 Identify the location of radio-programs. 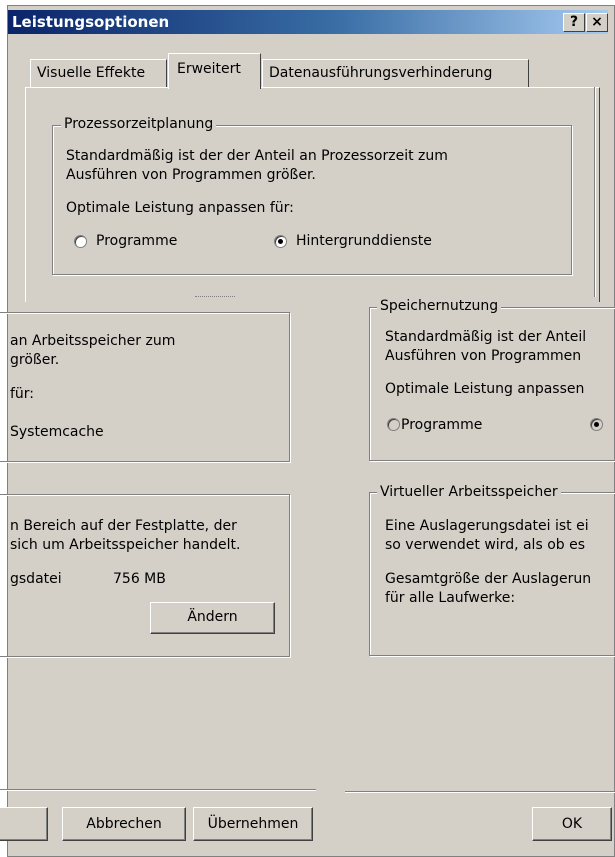
(80, 241).